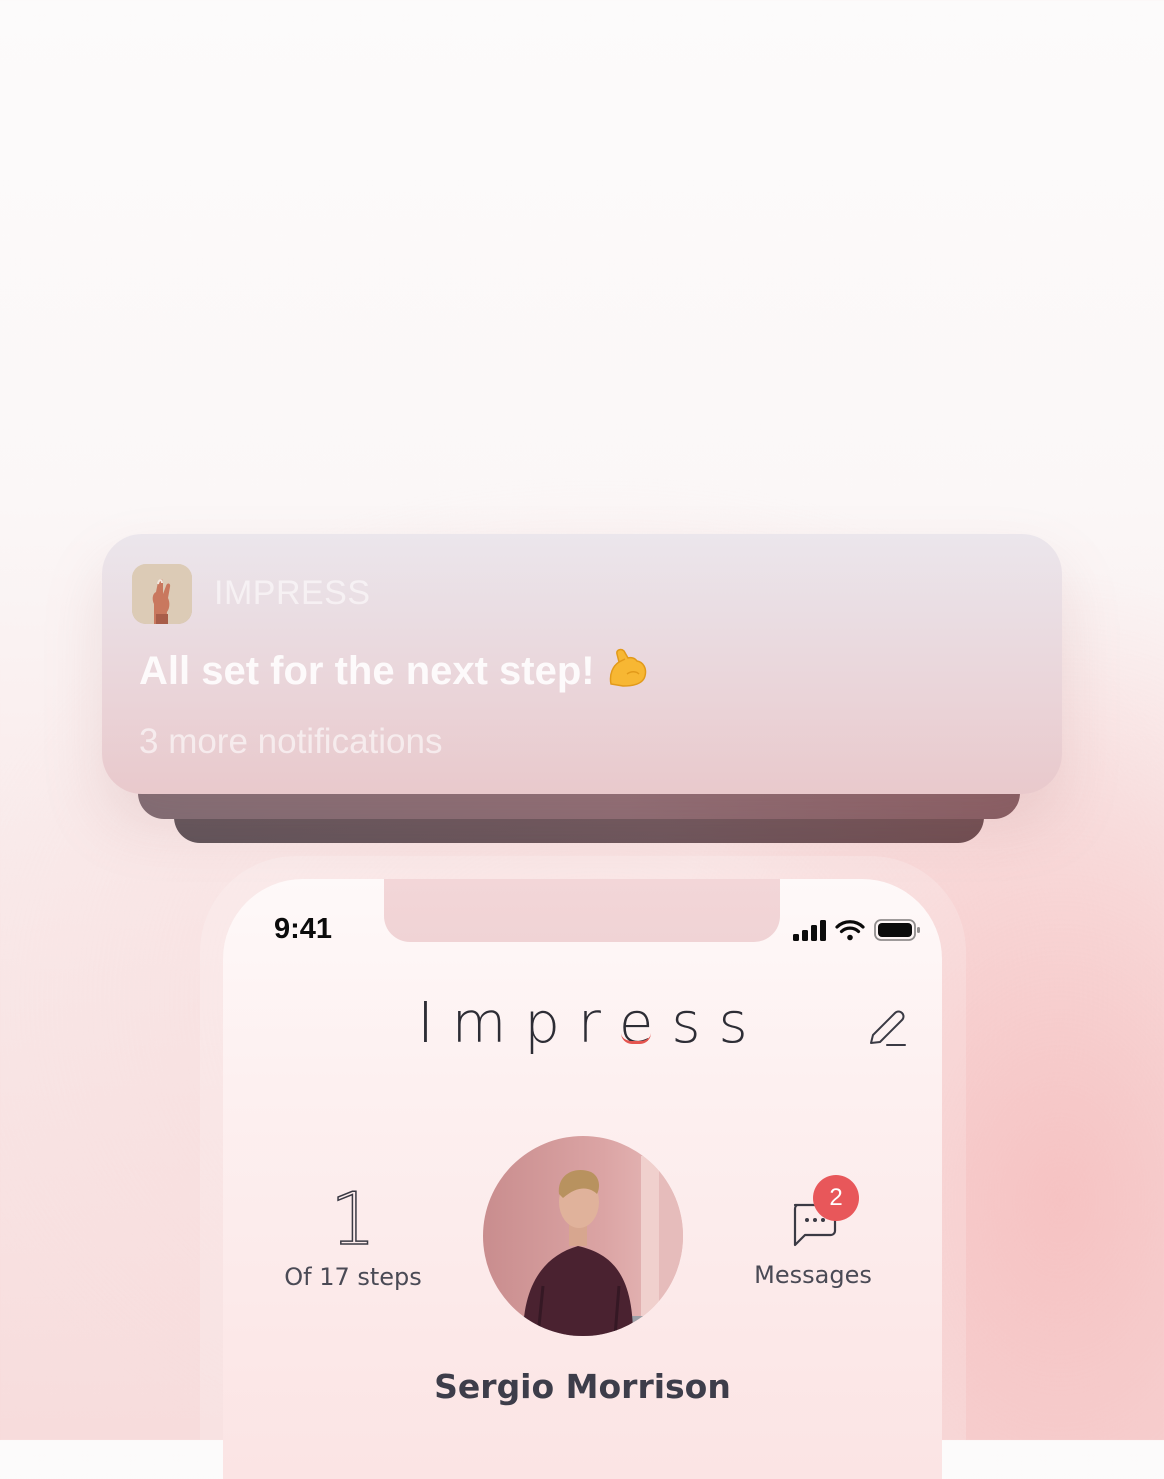 The height and width of the screenshot is (1479, 1164). Describe the element at coordinates (518, 1023) in the screenshot. I see `brand-text-start: Impr` at that location.